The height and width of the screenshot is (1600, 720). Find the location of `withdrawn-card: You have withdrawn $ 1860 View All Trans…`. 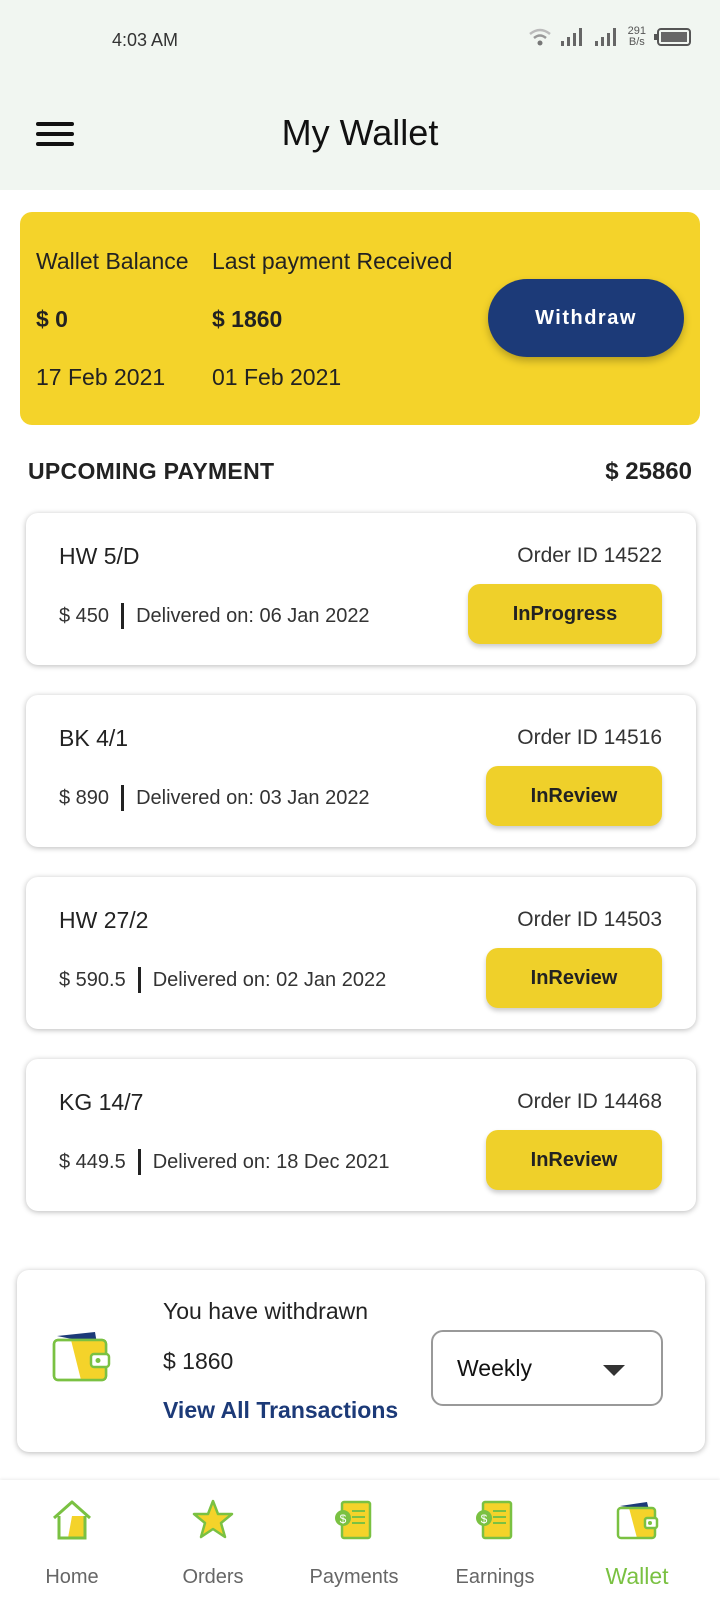

withdrawn-card: You have withdrawn $ 1860 View All Trans… is located at coordinates (361, 1361).